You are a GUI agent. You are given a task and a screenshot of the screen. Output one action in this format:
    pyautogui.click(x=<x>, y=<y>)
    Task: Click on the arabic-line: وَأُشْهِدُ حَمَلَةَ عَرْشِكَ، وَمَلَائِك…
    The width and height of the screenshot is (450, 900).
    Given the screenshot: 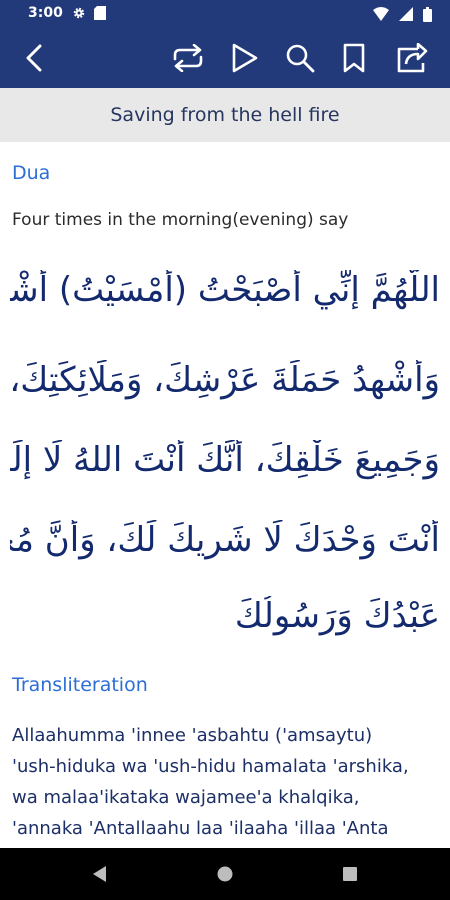 What is the action you would take?
    pyautogui.click(x=225, y=380)
    